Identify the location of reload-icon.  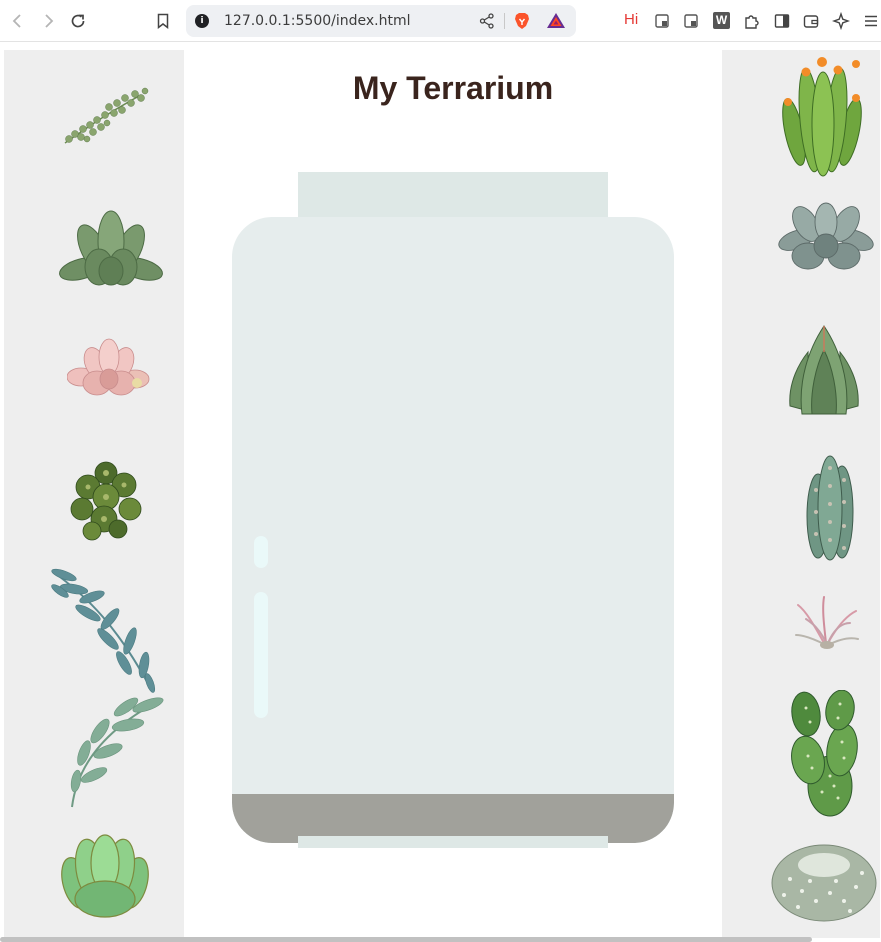
(78, 21).